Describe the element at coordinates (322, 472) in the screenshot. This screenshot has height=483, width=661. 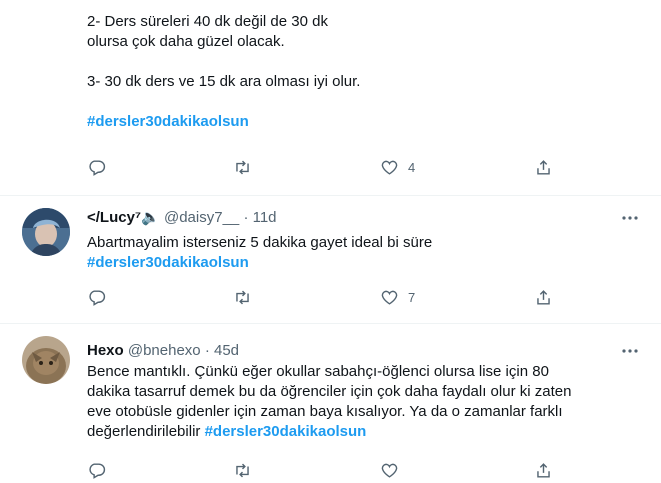
I see `tweet-actions` at that location.